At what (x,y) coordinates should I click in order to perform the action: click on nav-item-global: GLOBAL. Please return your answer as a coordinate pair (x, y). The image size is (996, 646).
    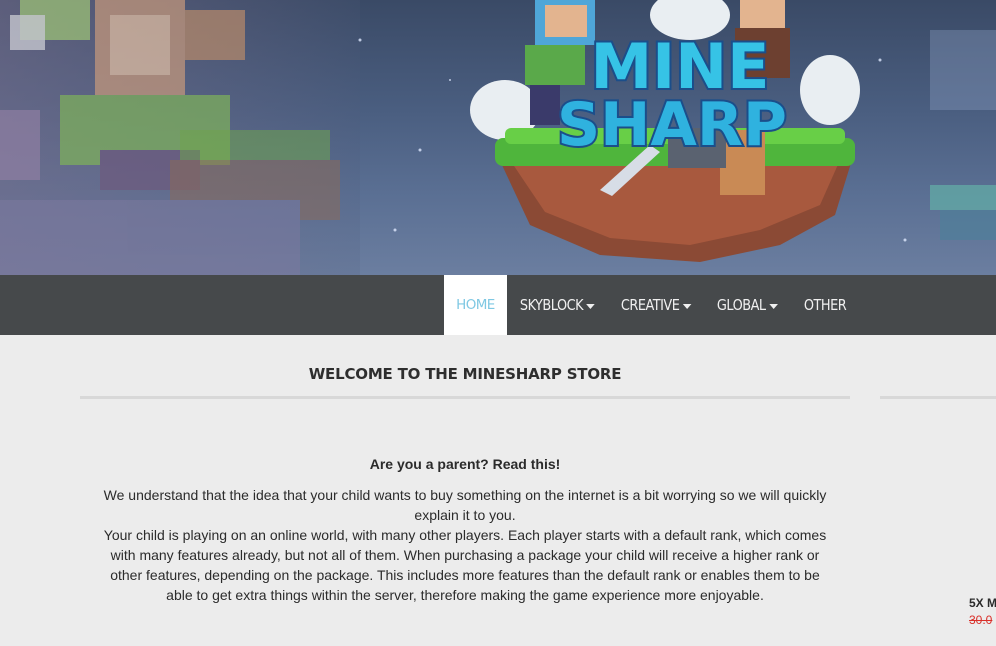
    Looking at the image, I should click on (747, 305).